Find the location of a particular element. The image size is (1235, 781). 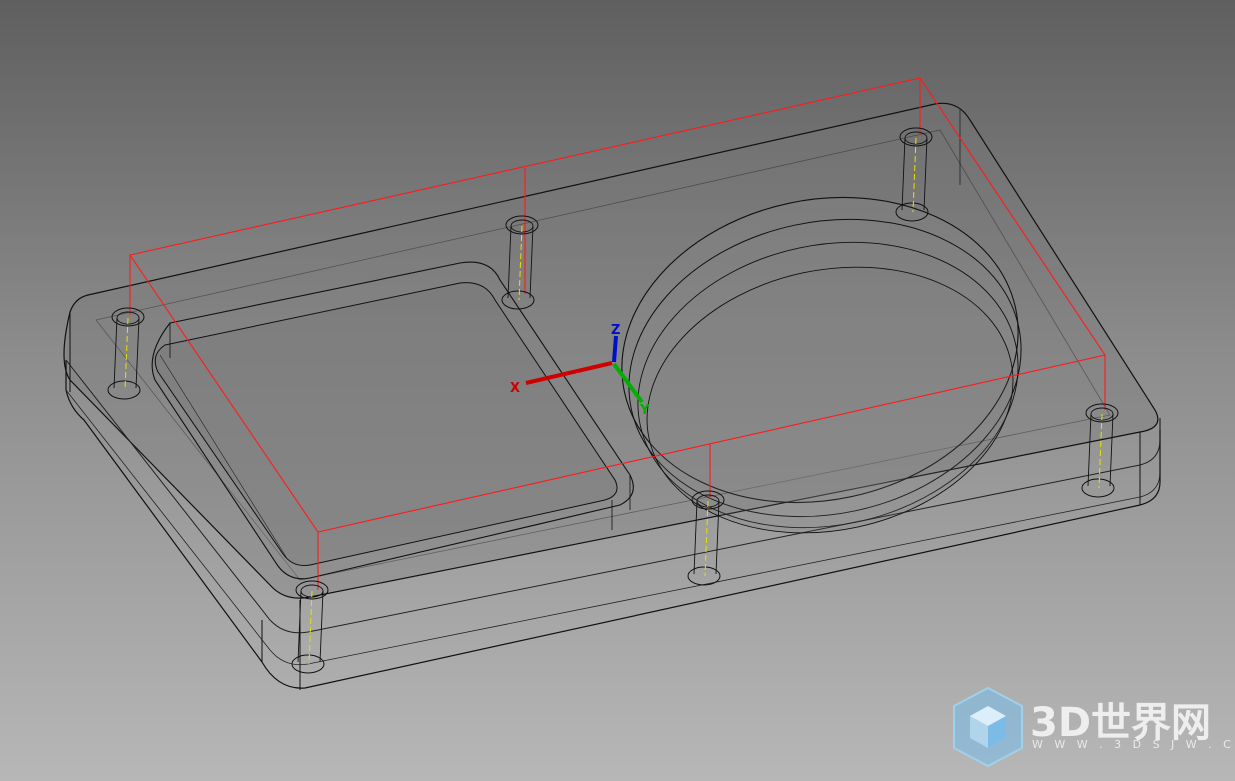

z-axis-label: Z is located at coordinates (615, 330).